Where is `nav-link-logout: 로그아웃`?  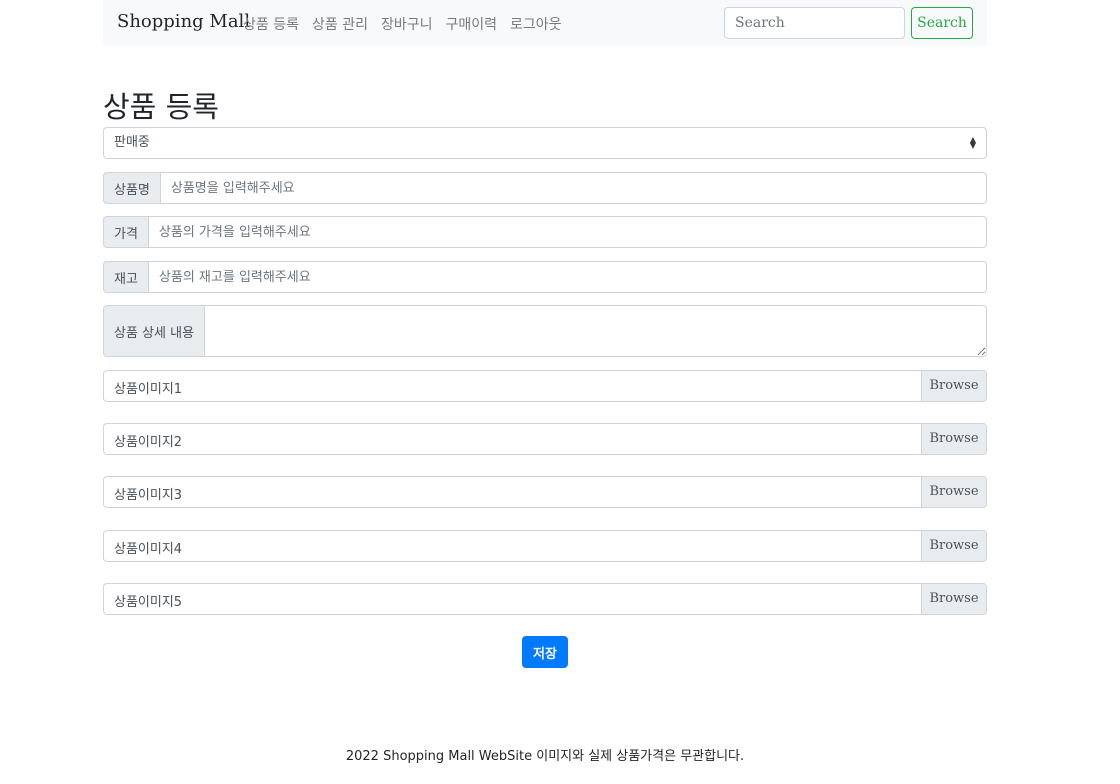
nav-link-logout: 로그아웃 is located at coordinates (536, 24).